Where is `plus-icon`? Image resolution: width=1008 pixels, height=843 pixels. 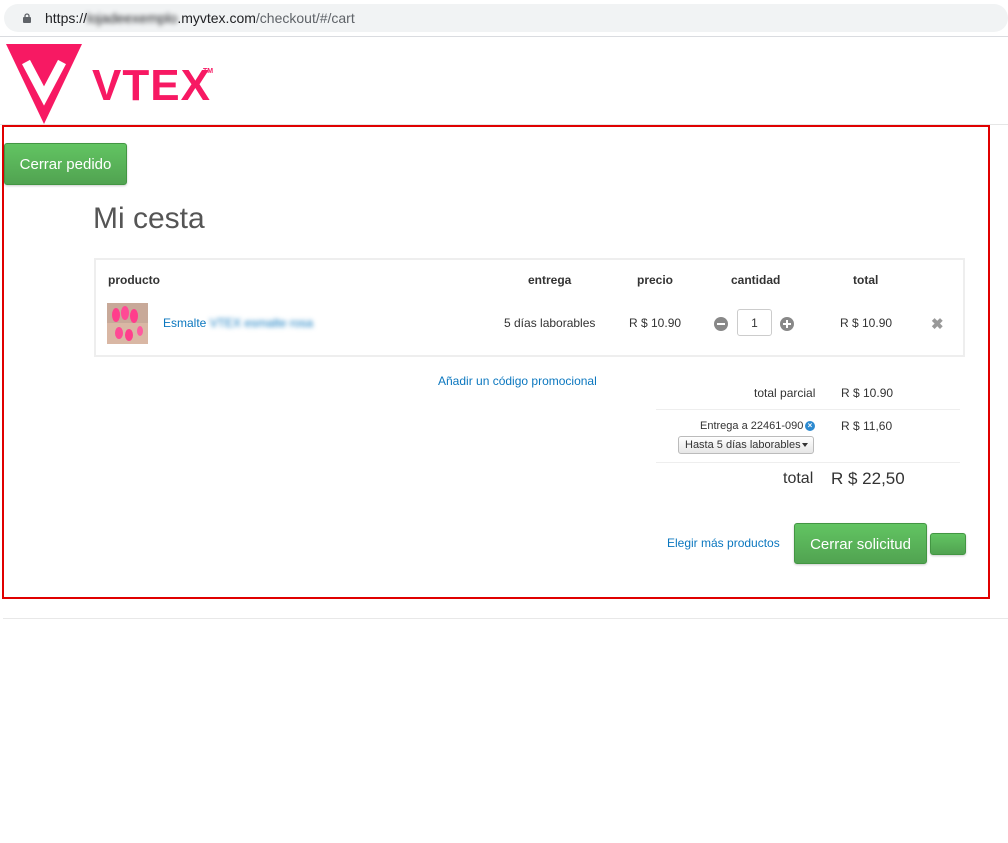
plus-icon is located at coordinates (787, 324).